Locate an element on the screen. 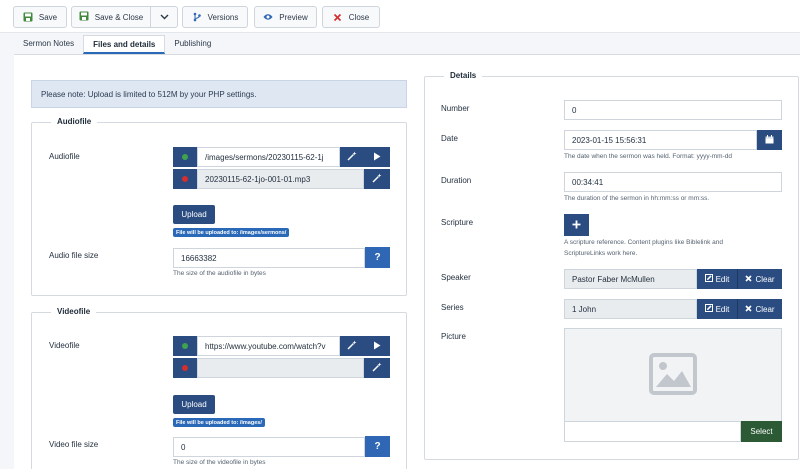 The image size is (800, 469). video-wand-button is located at coordinates (352, 346).